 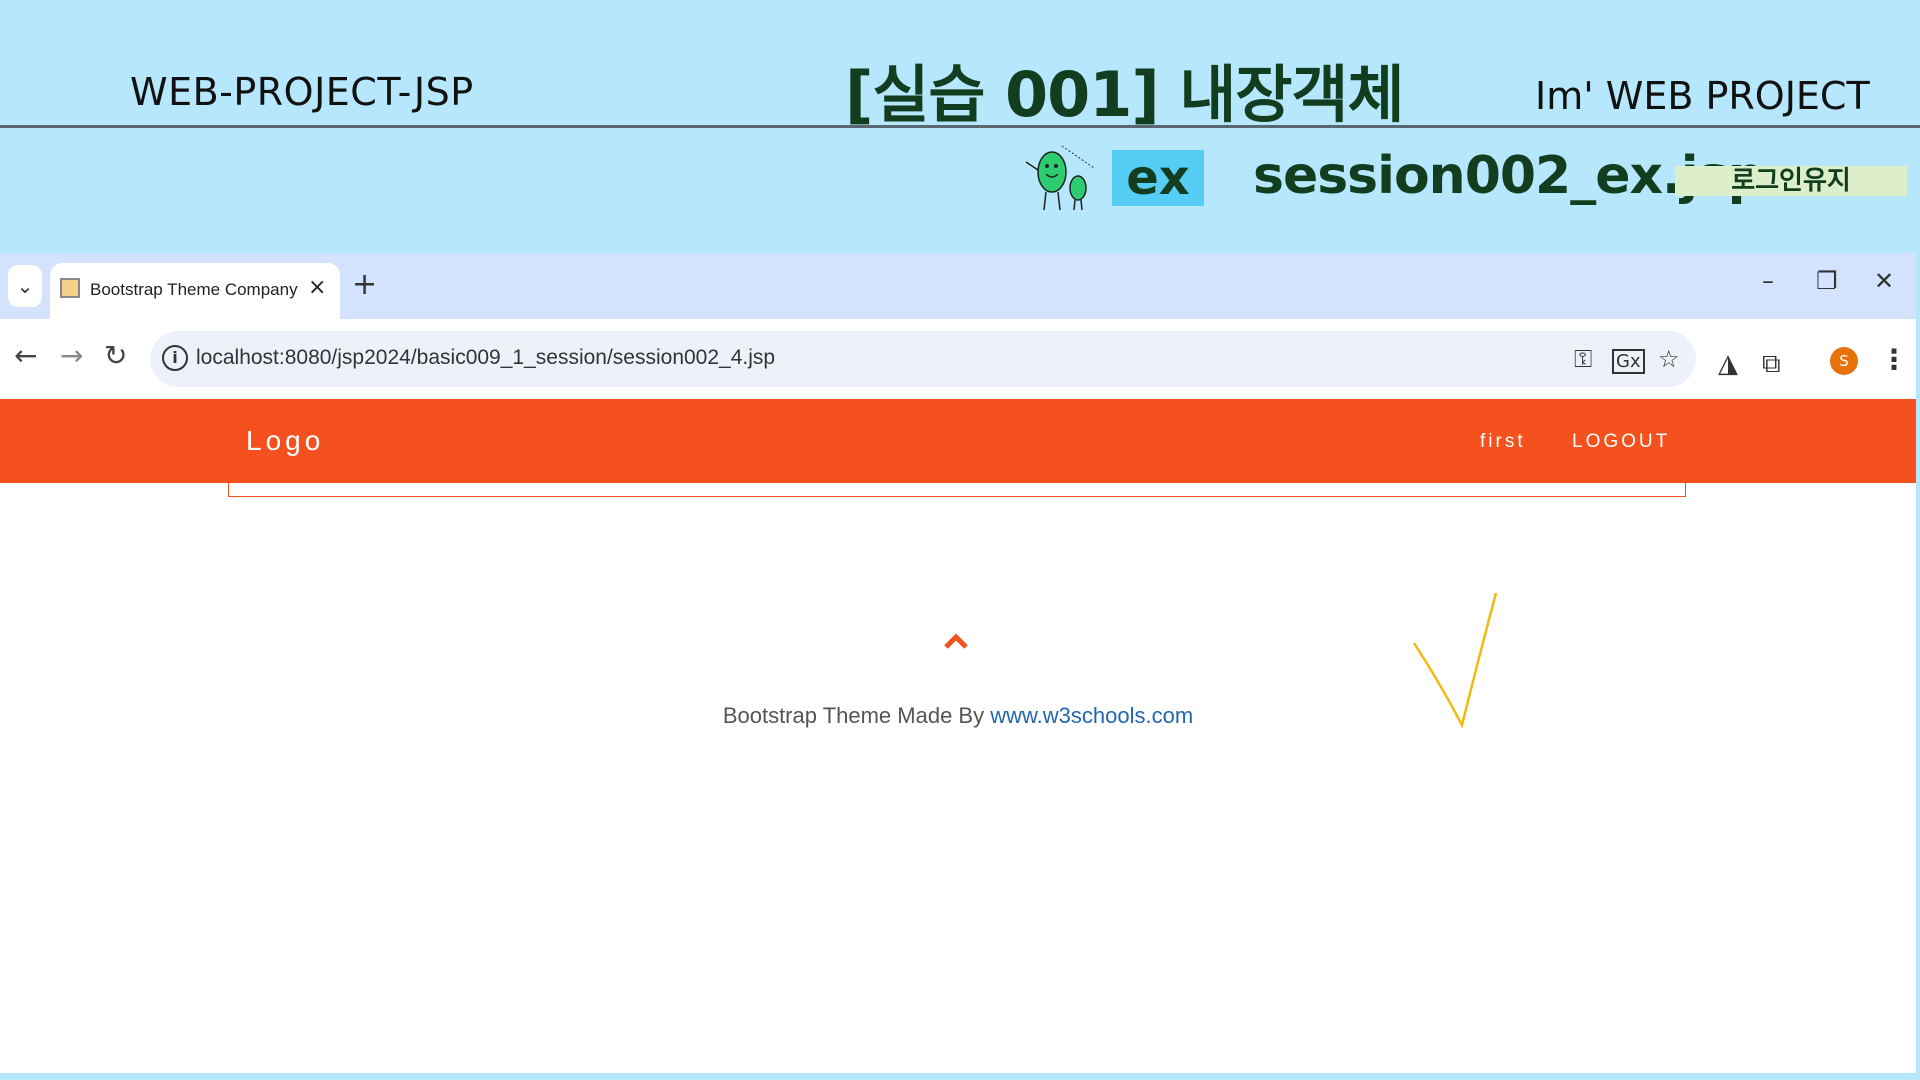 I want to click on extensions-puzzle-icon: ⧉, so click(x=1771, y=364).